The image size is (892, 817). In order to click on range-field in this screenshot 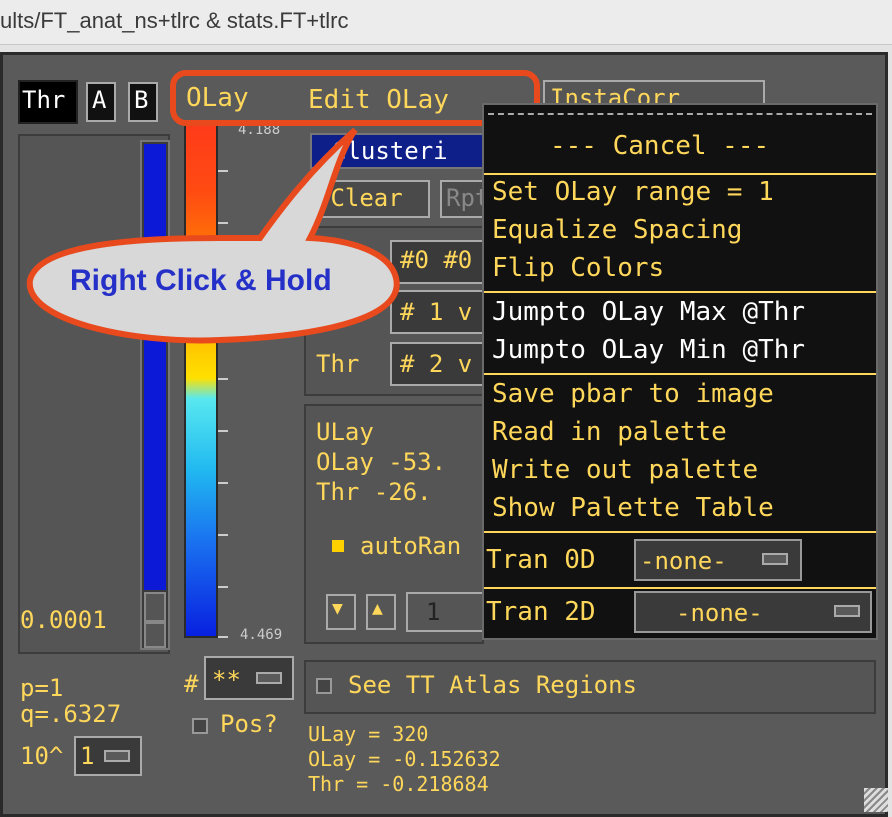, I will do `click(446, 612)`.